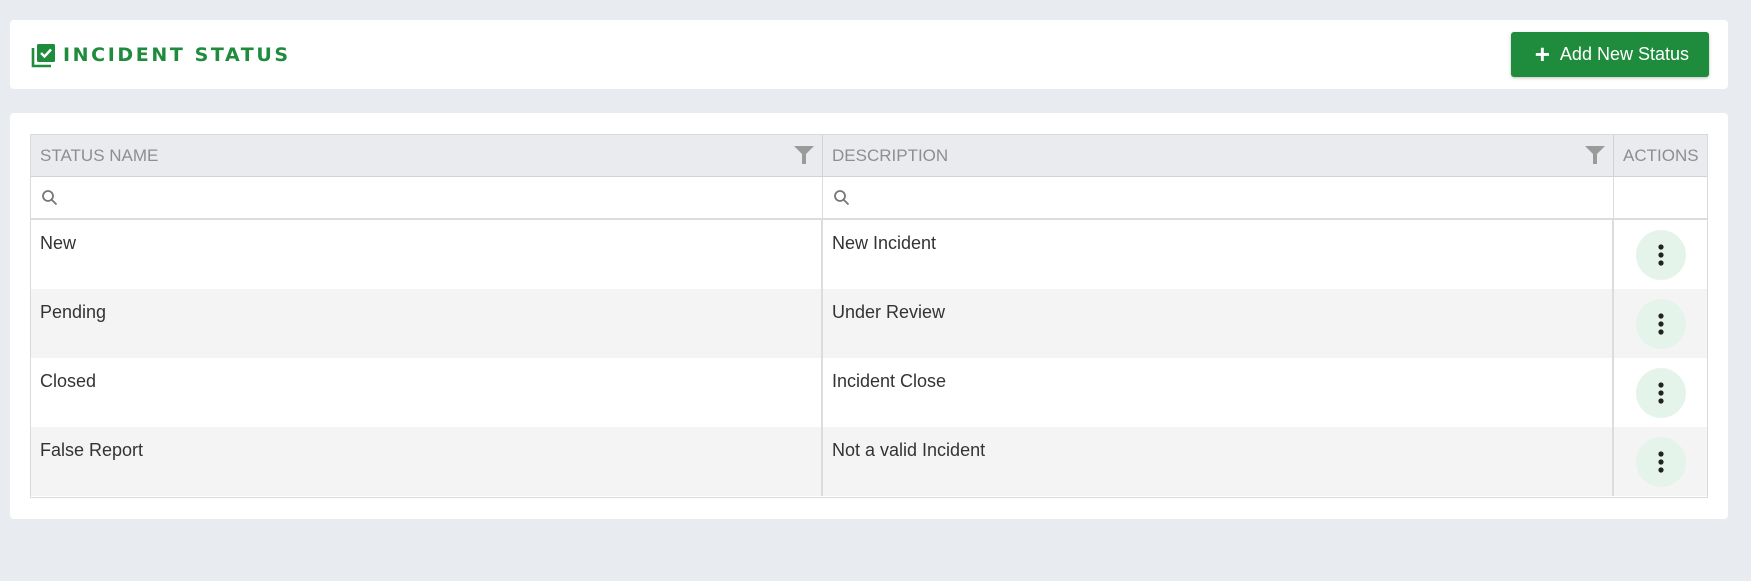 The image size is (1751, 581). I want to click on page-title: INCIDENT STATUS, so click(177, 54).